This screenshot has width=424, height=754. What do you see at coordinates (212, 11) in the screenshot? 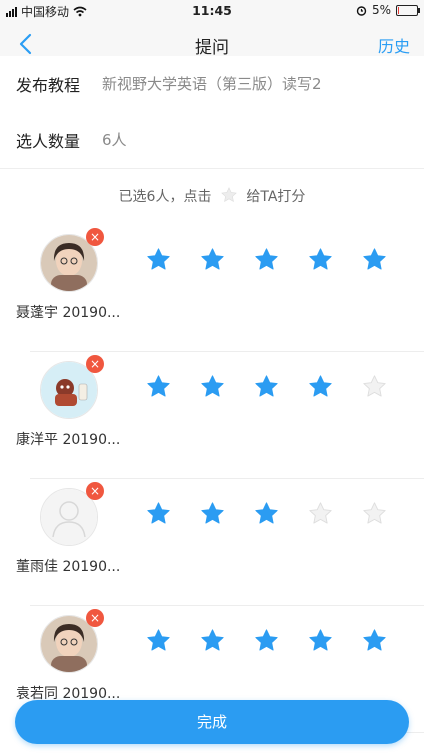
I see `status-bar: 中国移动 11:45 5%` at bounding box center [212, 11].